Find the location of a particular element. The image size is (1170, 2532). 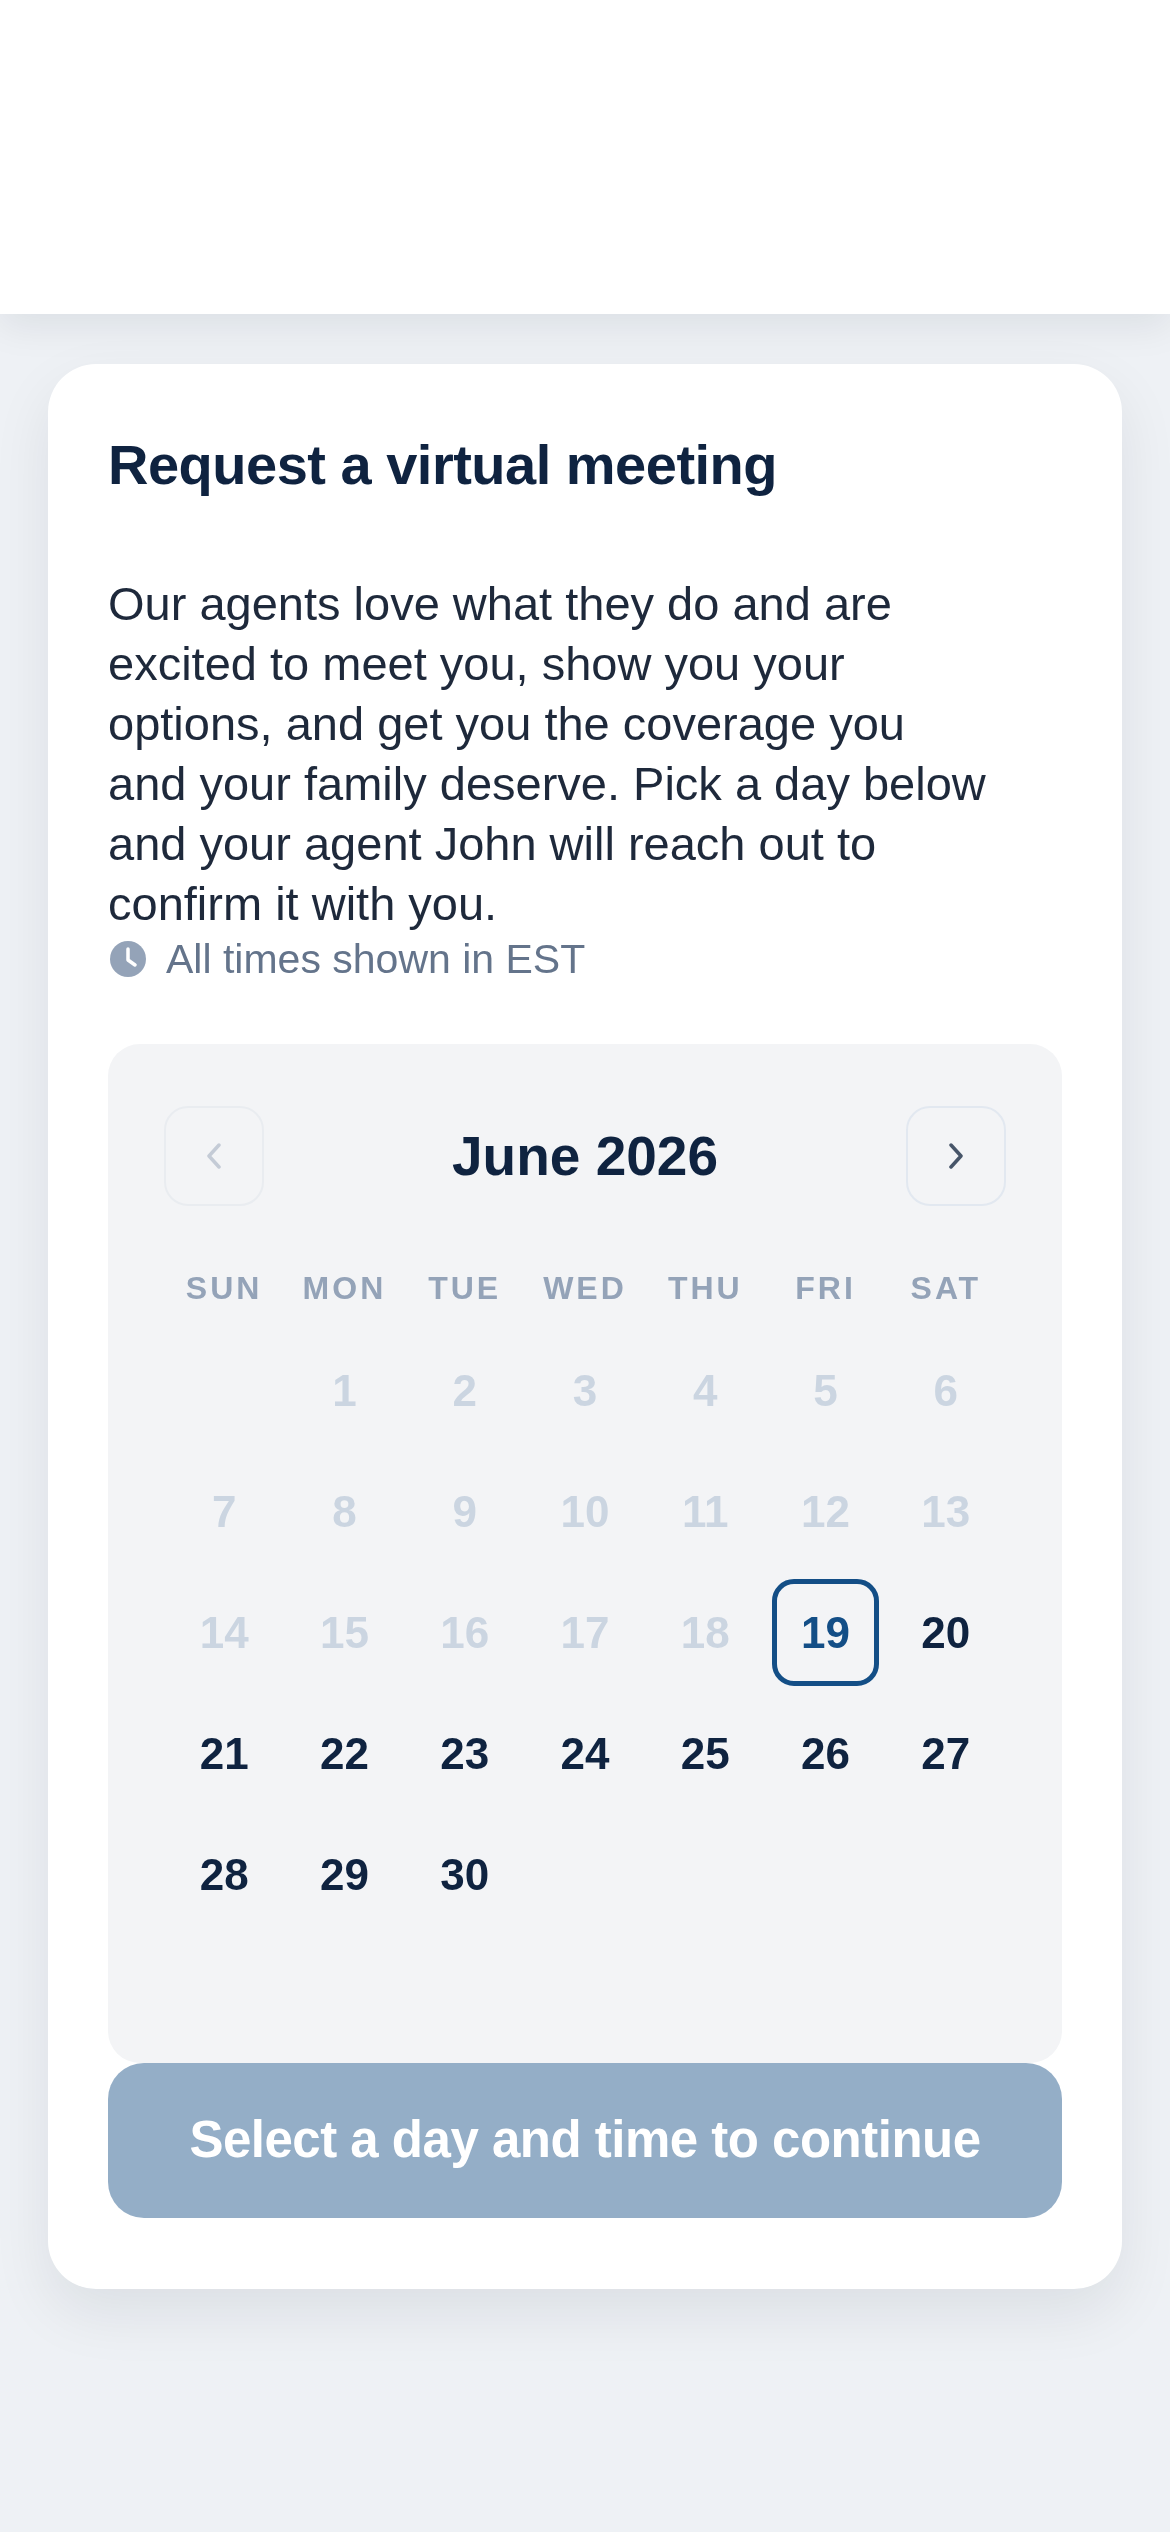

calendar-day: 27 is located at coordinates (946, 1753).